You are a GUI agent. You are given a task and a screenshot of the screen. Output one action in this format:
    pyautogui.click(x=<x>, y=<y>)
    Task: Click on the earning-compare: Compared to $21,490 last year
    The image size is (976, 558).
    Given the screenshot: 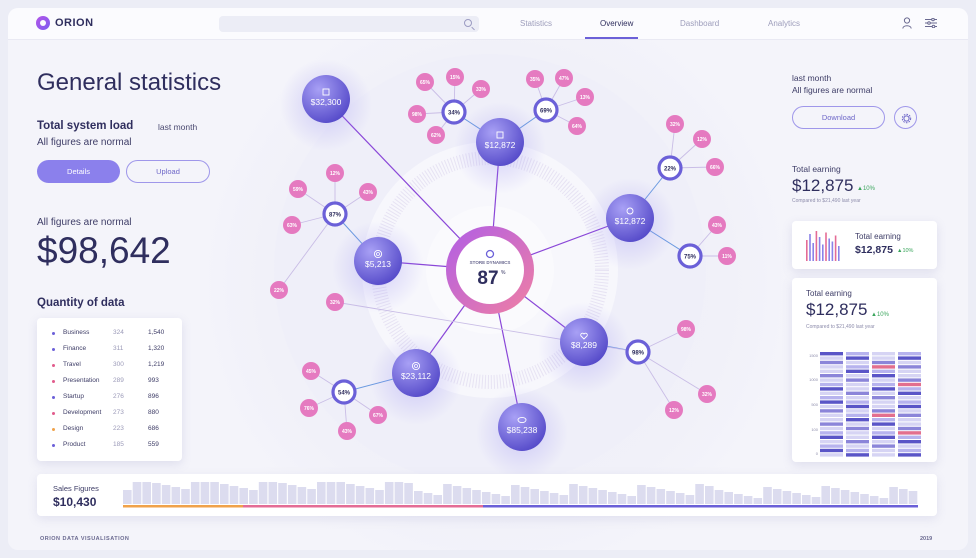 What is the action you would take?
    pyautogui.click(x=826, y=201)
    